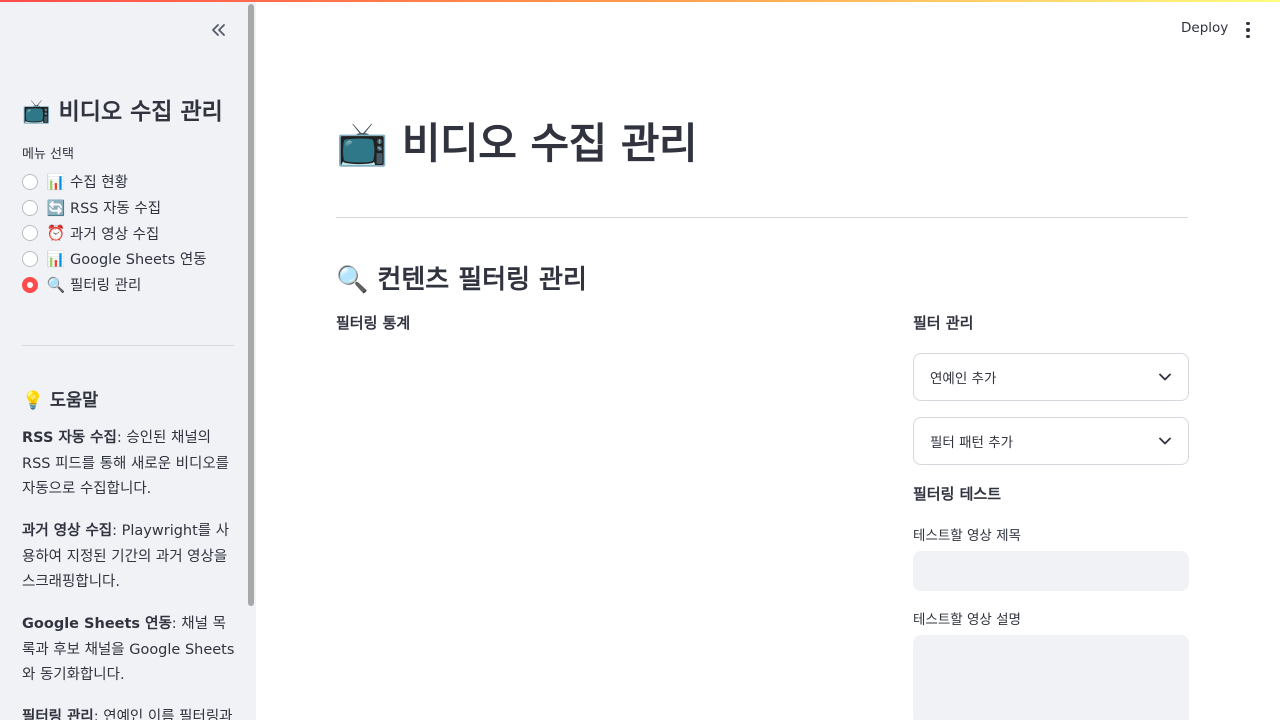  What do you see at coordinates (138, 260) in the screenshot?
I see `menu-item-label: Google Sheets 연동` at bounding box center [138, 260].